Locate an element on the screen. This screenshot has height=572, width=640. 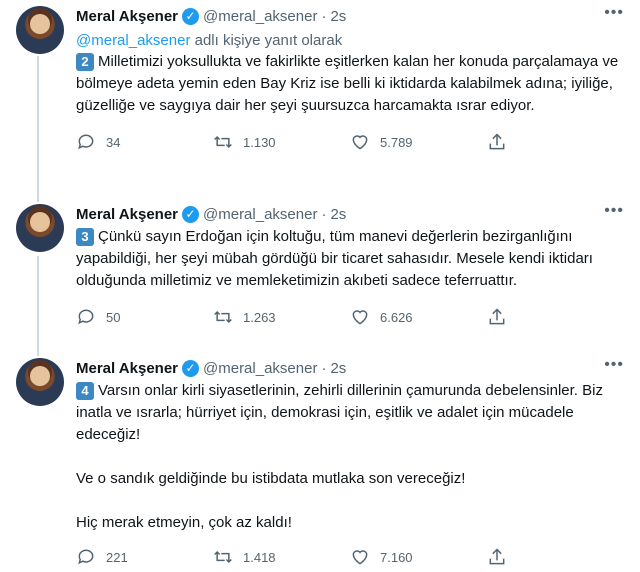
reply-count: 50 is located at coordinates (113, 317).